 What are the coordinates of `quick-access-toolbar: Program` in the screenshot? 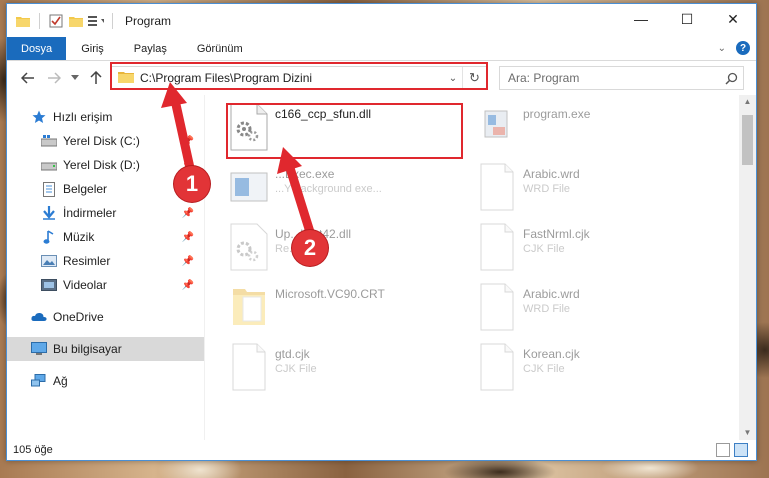 It's located at (89, 20).